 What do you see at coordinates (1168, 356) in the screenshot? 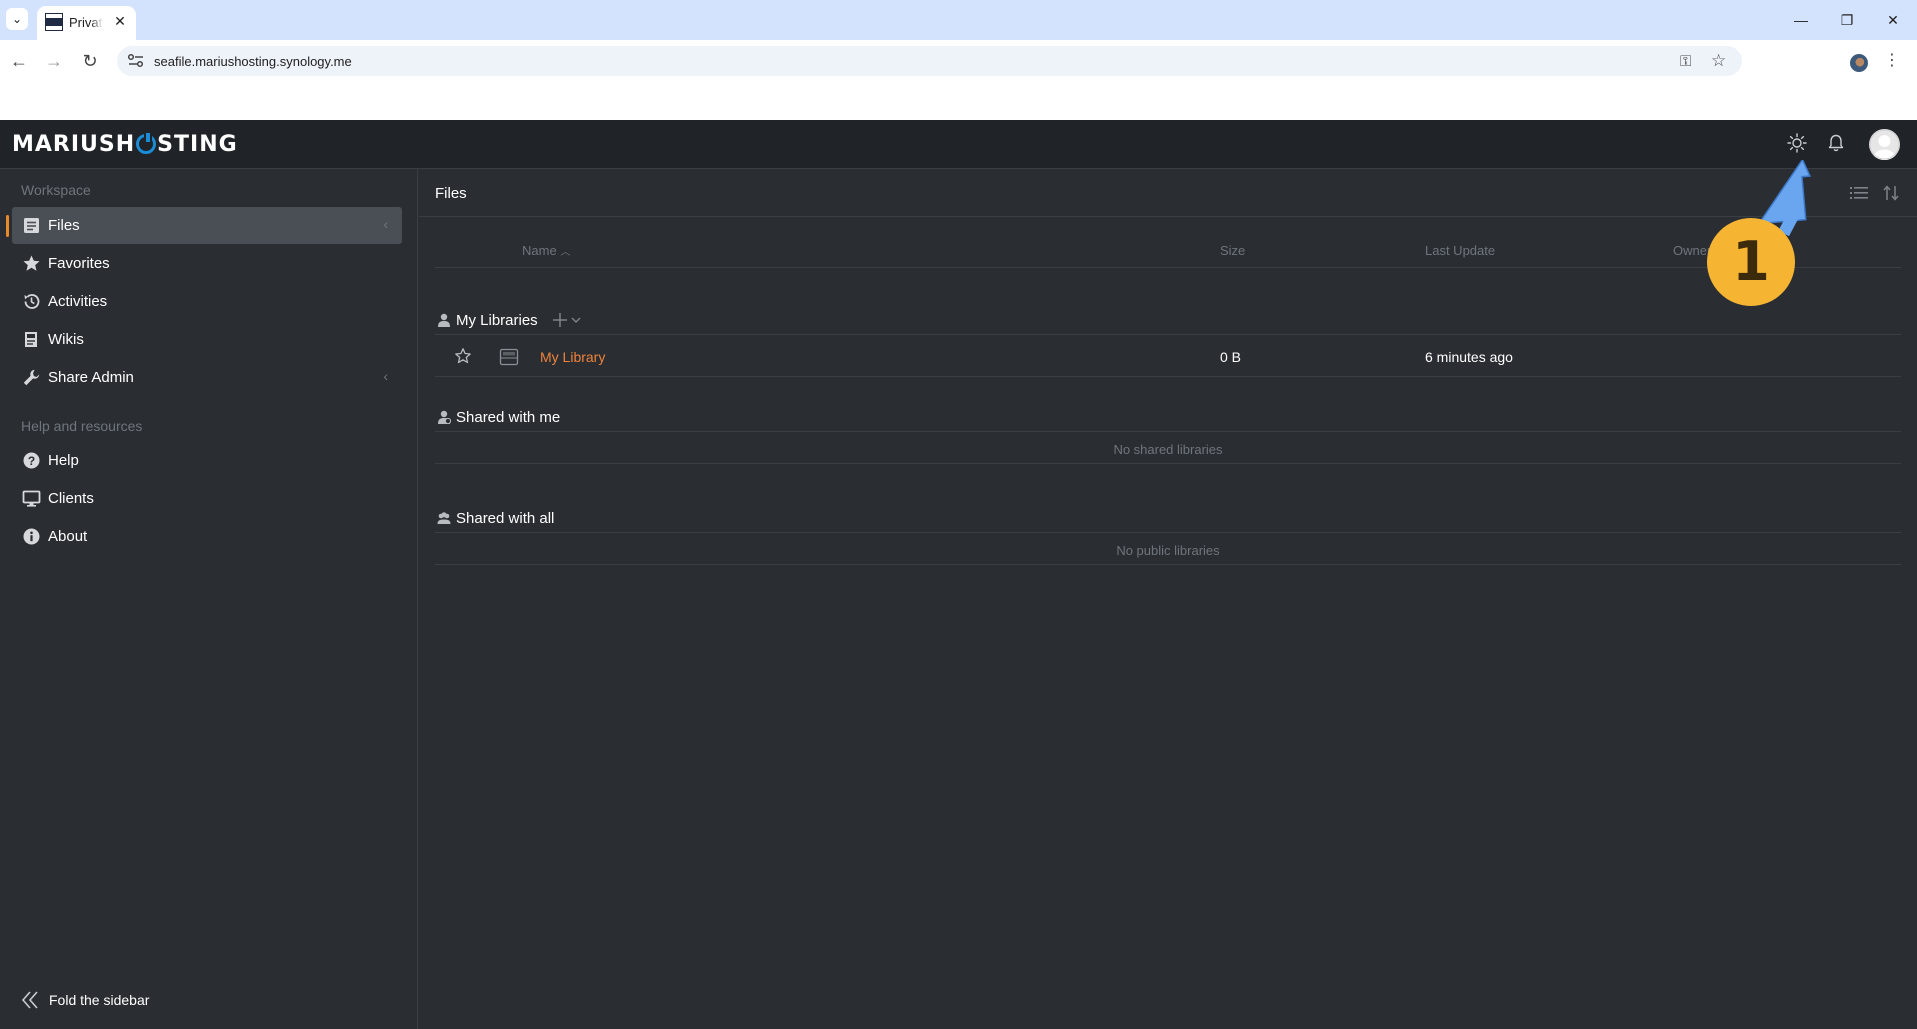
I see `table-row: My Library 0 B 6 minutes ago` at bounding box center [1168, 356].